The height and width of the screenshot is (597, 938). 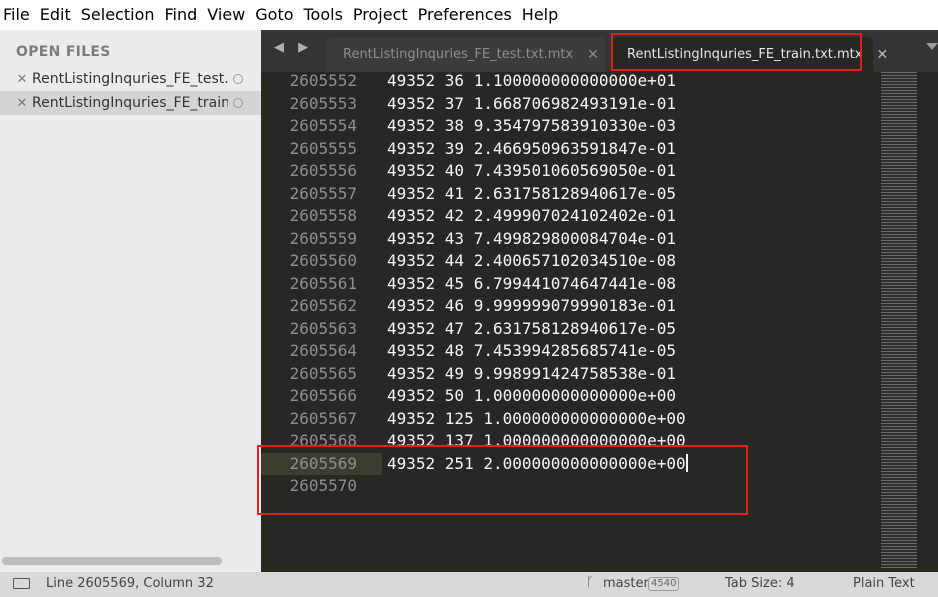 What do you see at coordinates (323, 215) in the screenshot?
I see `line-number: 2605558` at bounding box center [323, 215].